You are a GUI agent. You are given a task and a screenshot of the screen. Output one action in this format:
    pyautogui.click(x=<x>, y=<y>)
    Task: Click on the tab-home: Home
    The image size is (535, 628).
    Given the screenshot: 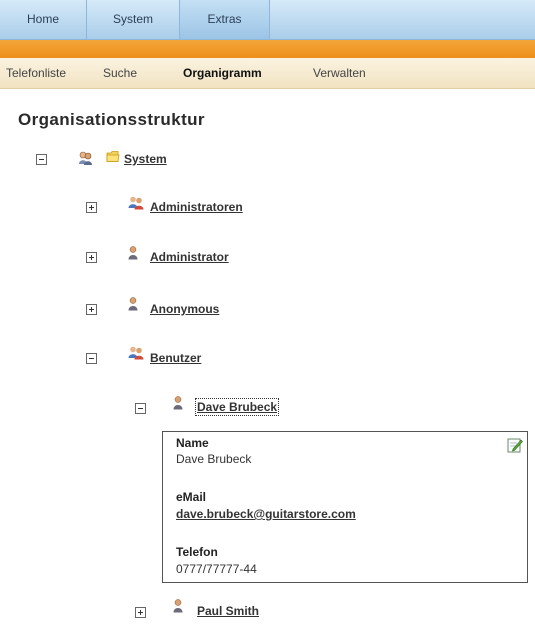 What is the action you would take?
    pyautogui.click(x=43, y=19)
    